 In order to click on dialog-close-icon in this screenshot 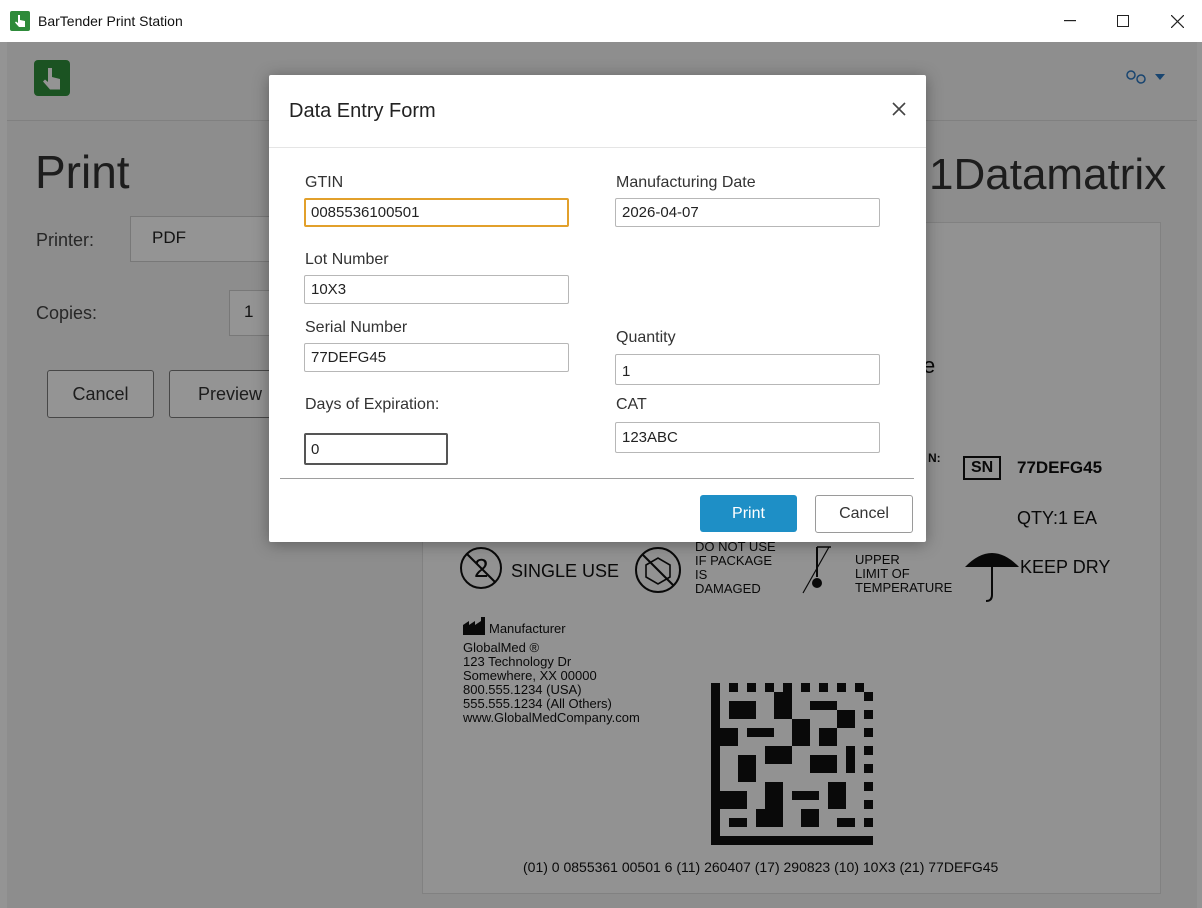, I will do `click(899, 110)`.